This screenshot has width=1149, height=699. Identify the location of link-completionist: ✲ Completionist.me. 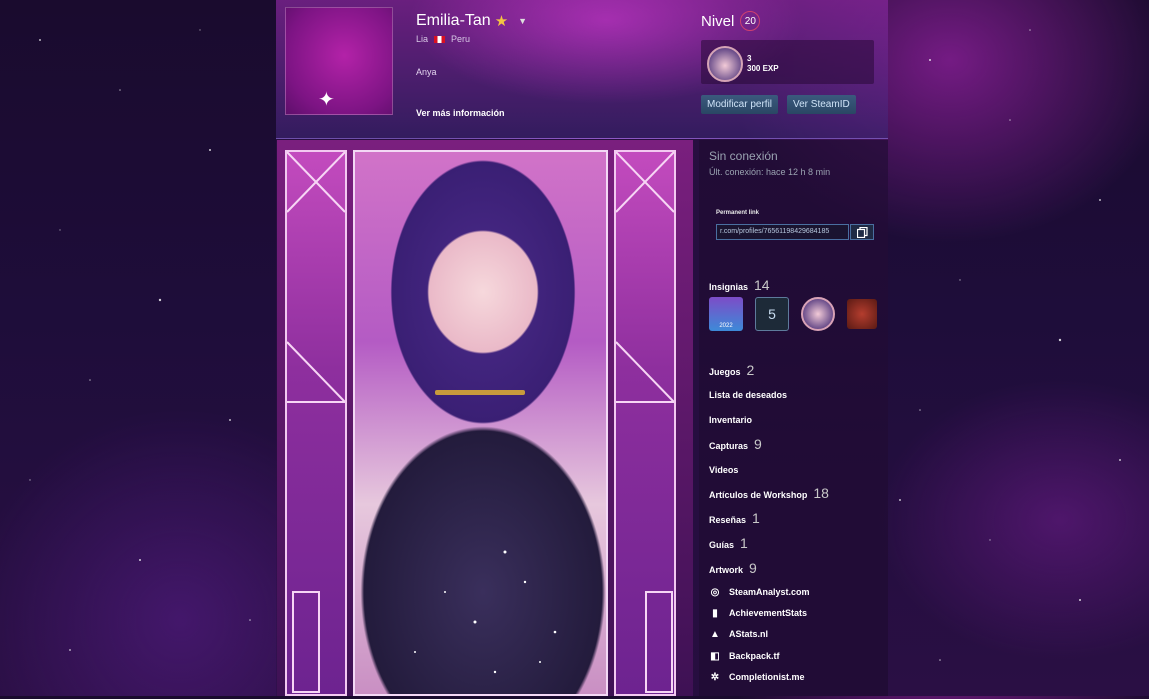
(757, 677).